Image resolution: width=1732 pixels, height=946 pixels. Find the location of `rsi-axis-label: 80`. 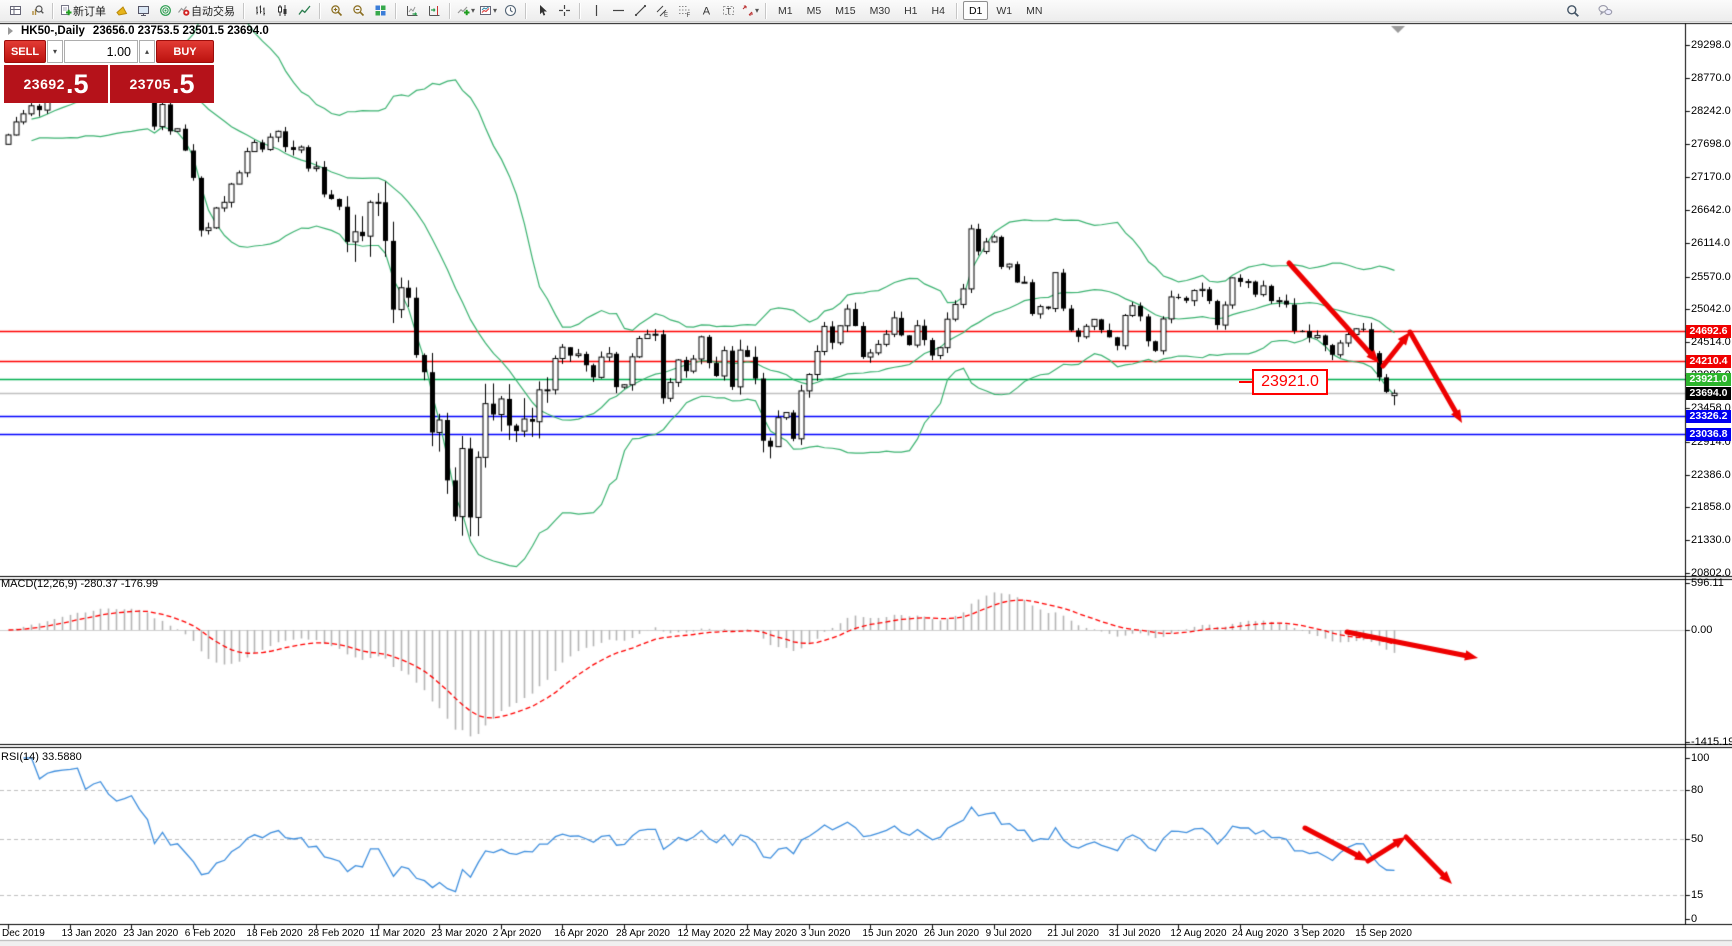

rsi-axis-label: 80 is located at coordinates (1697, 790).